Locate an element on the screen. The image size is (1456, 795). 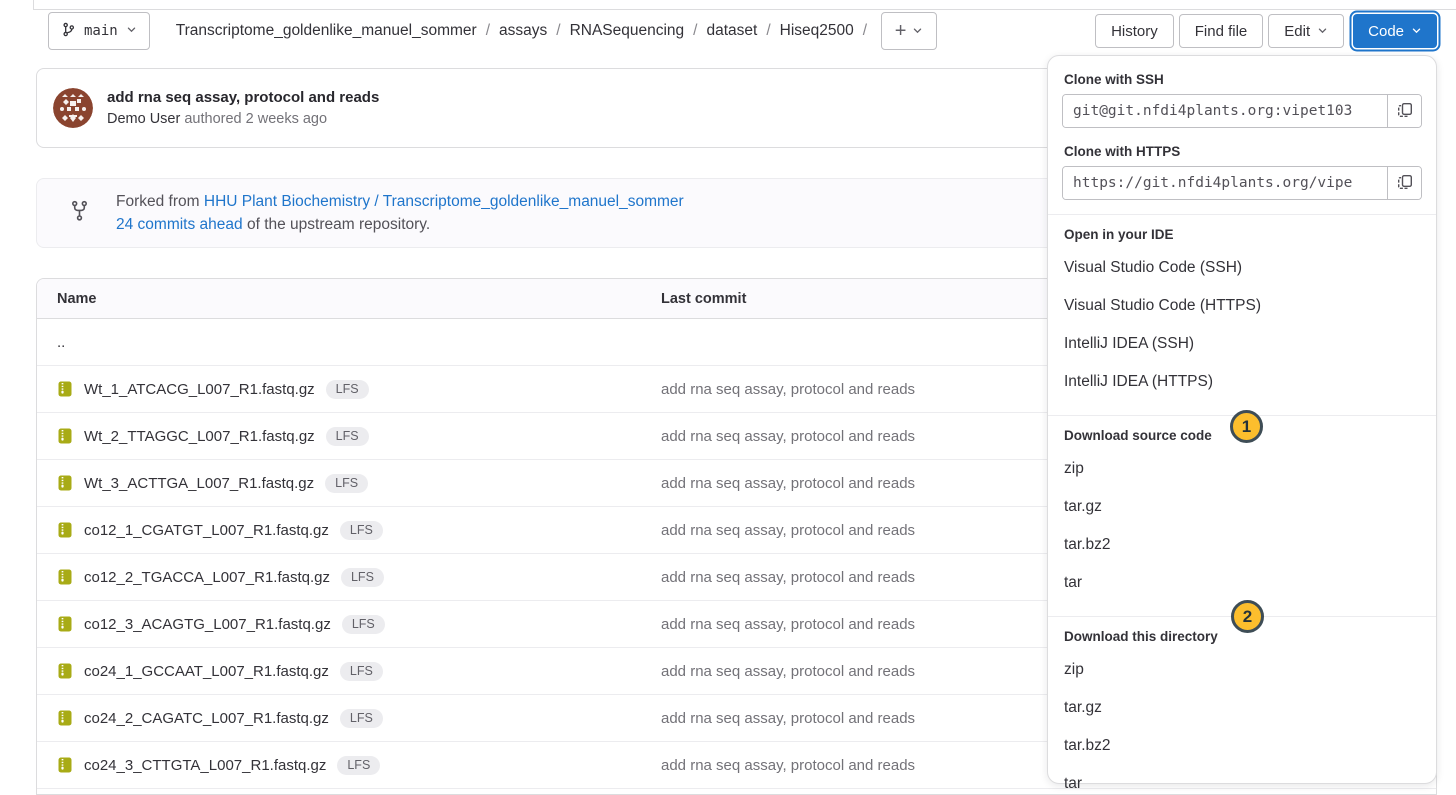
fork-suffix: of the upstream repository. is located at coordinates (338, 224).